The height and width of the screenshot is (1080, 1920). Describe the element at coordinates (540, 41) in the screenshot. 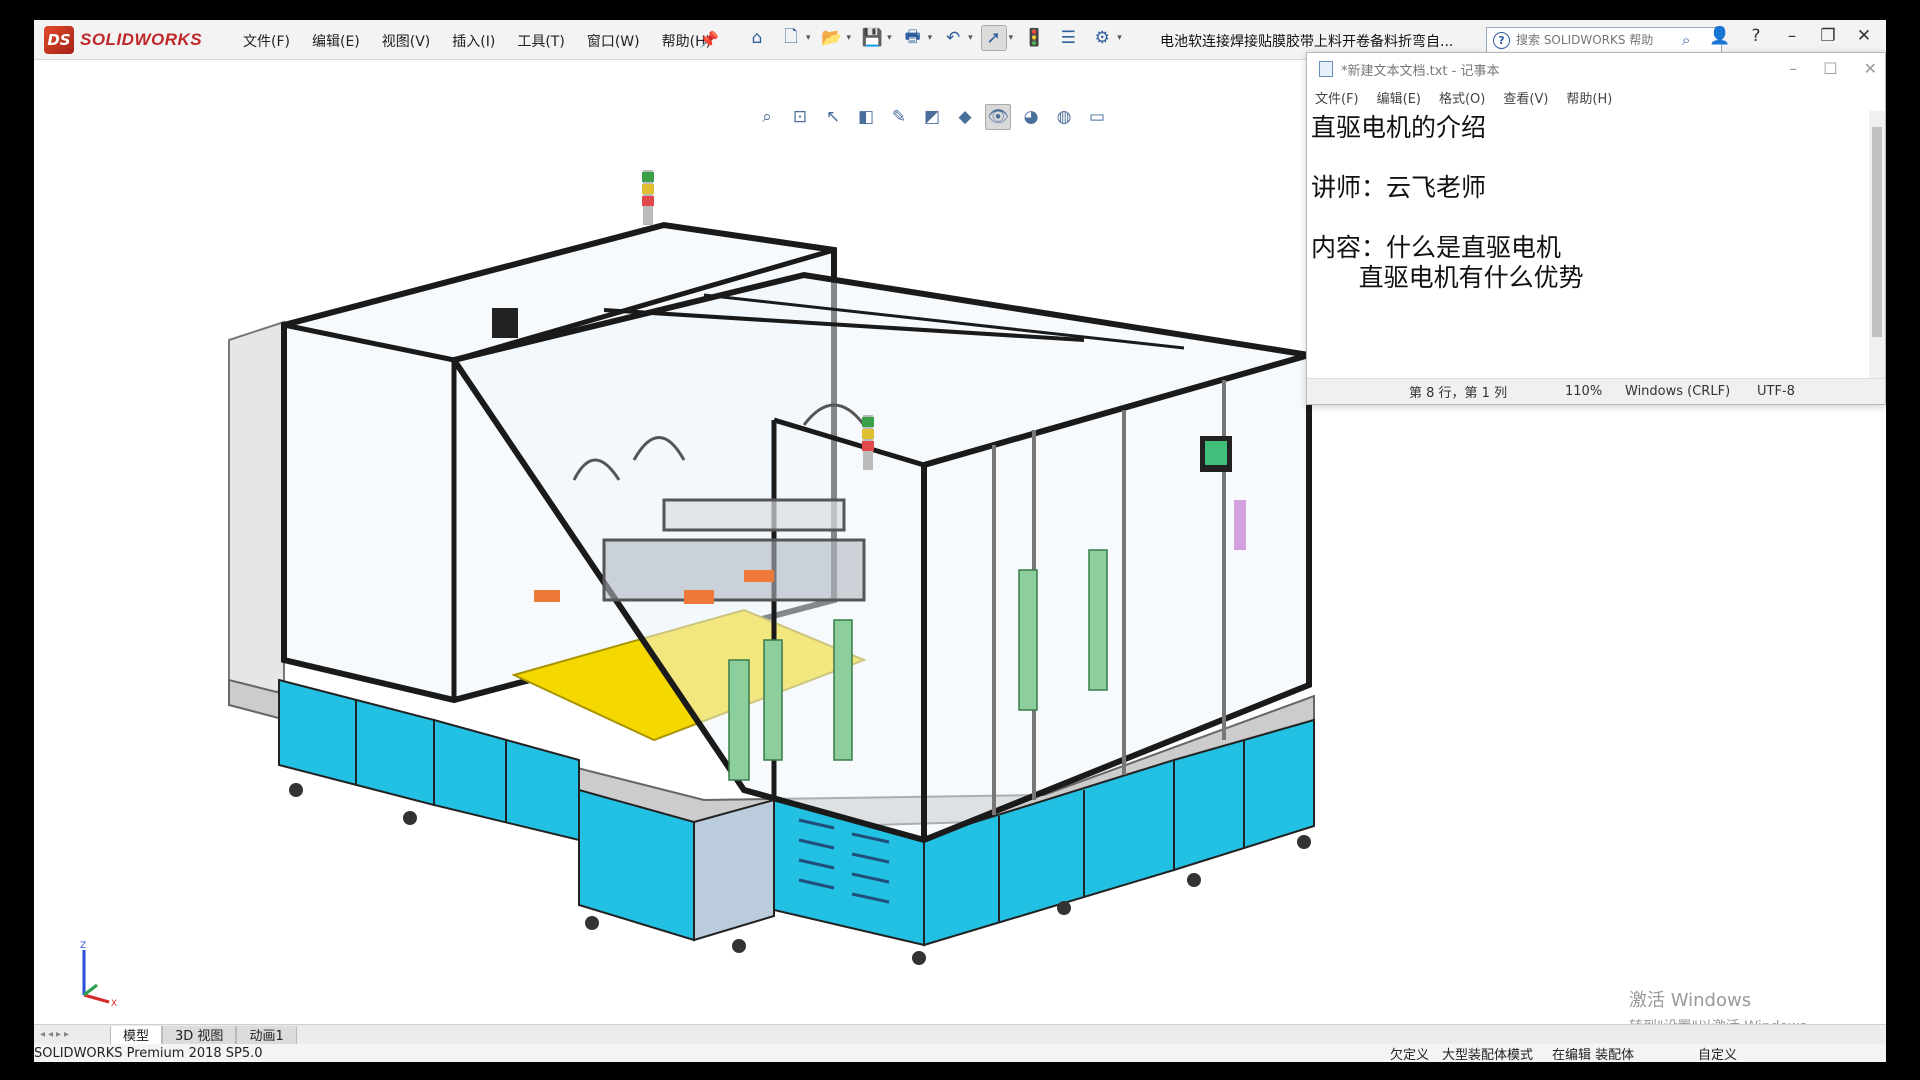

I see `menu-item: 工具(T)` at that location.